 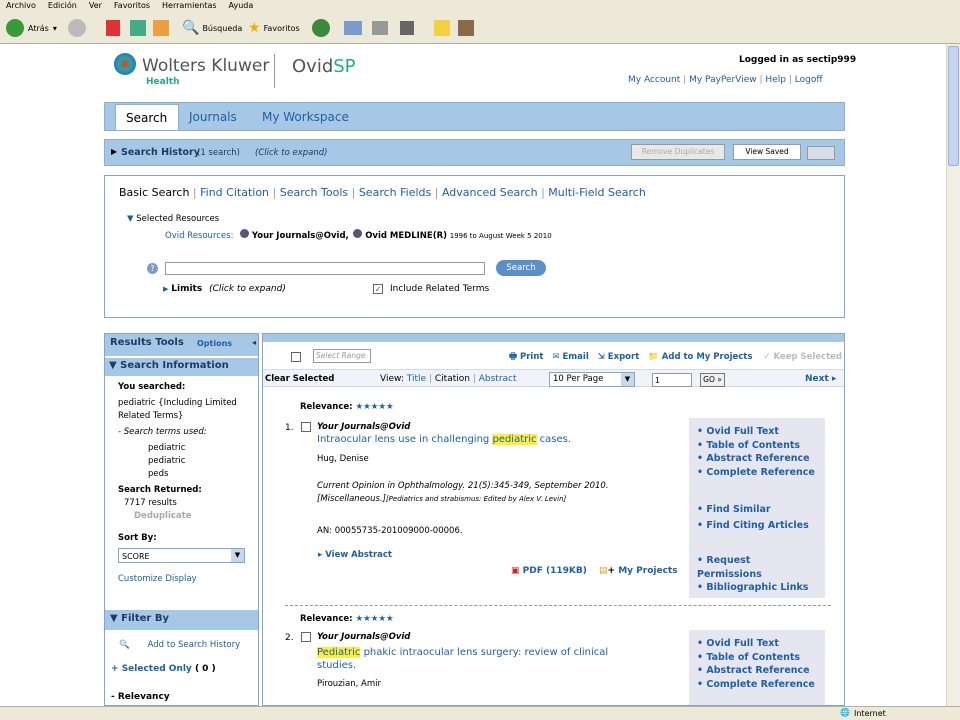 I want to click on clear-selected-link: Clear Selected, so click(x=299, y=379).